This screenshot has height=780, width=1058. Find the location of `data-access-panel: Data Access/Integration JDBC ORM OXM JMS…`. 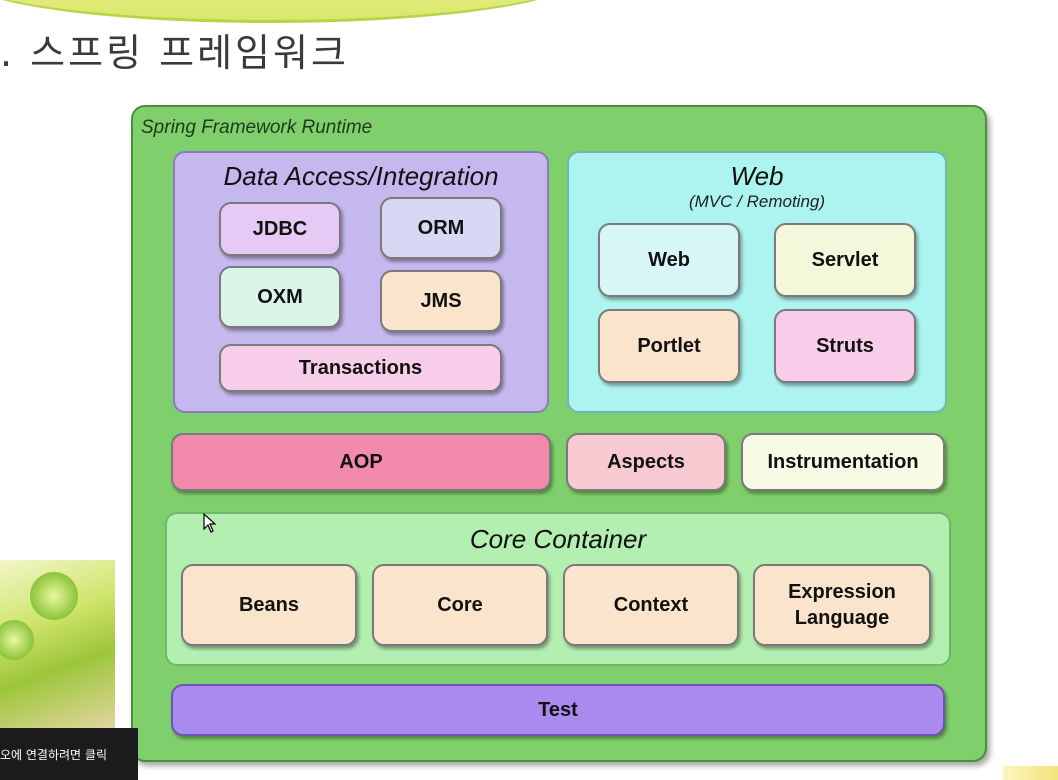

data-access-panel: Data Access/Integration JDBC ORM OXM JMS… is located at coordinates (361, 282).